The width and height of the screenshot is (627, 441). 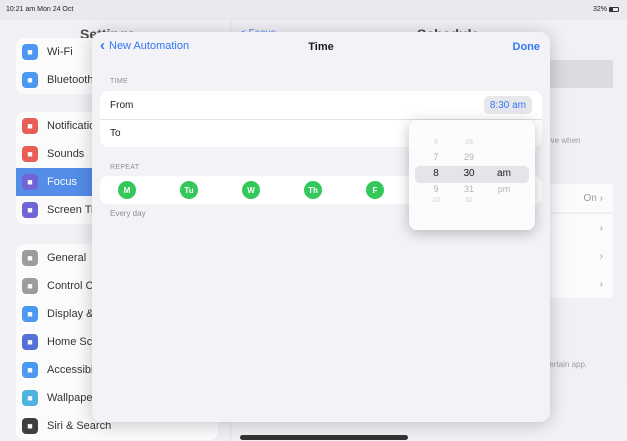 I want to click on sheet-nav-bar: ‹ New Automation Time Done, so click(x=321, y=47).